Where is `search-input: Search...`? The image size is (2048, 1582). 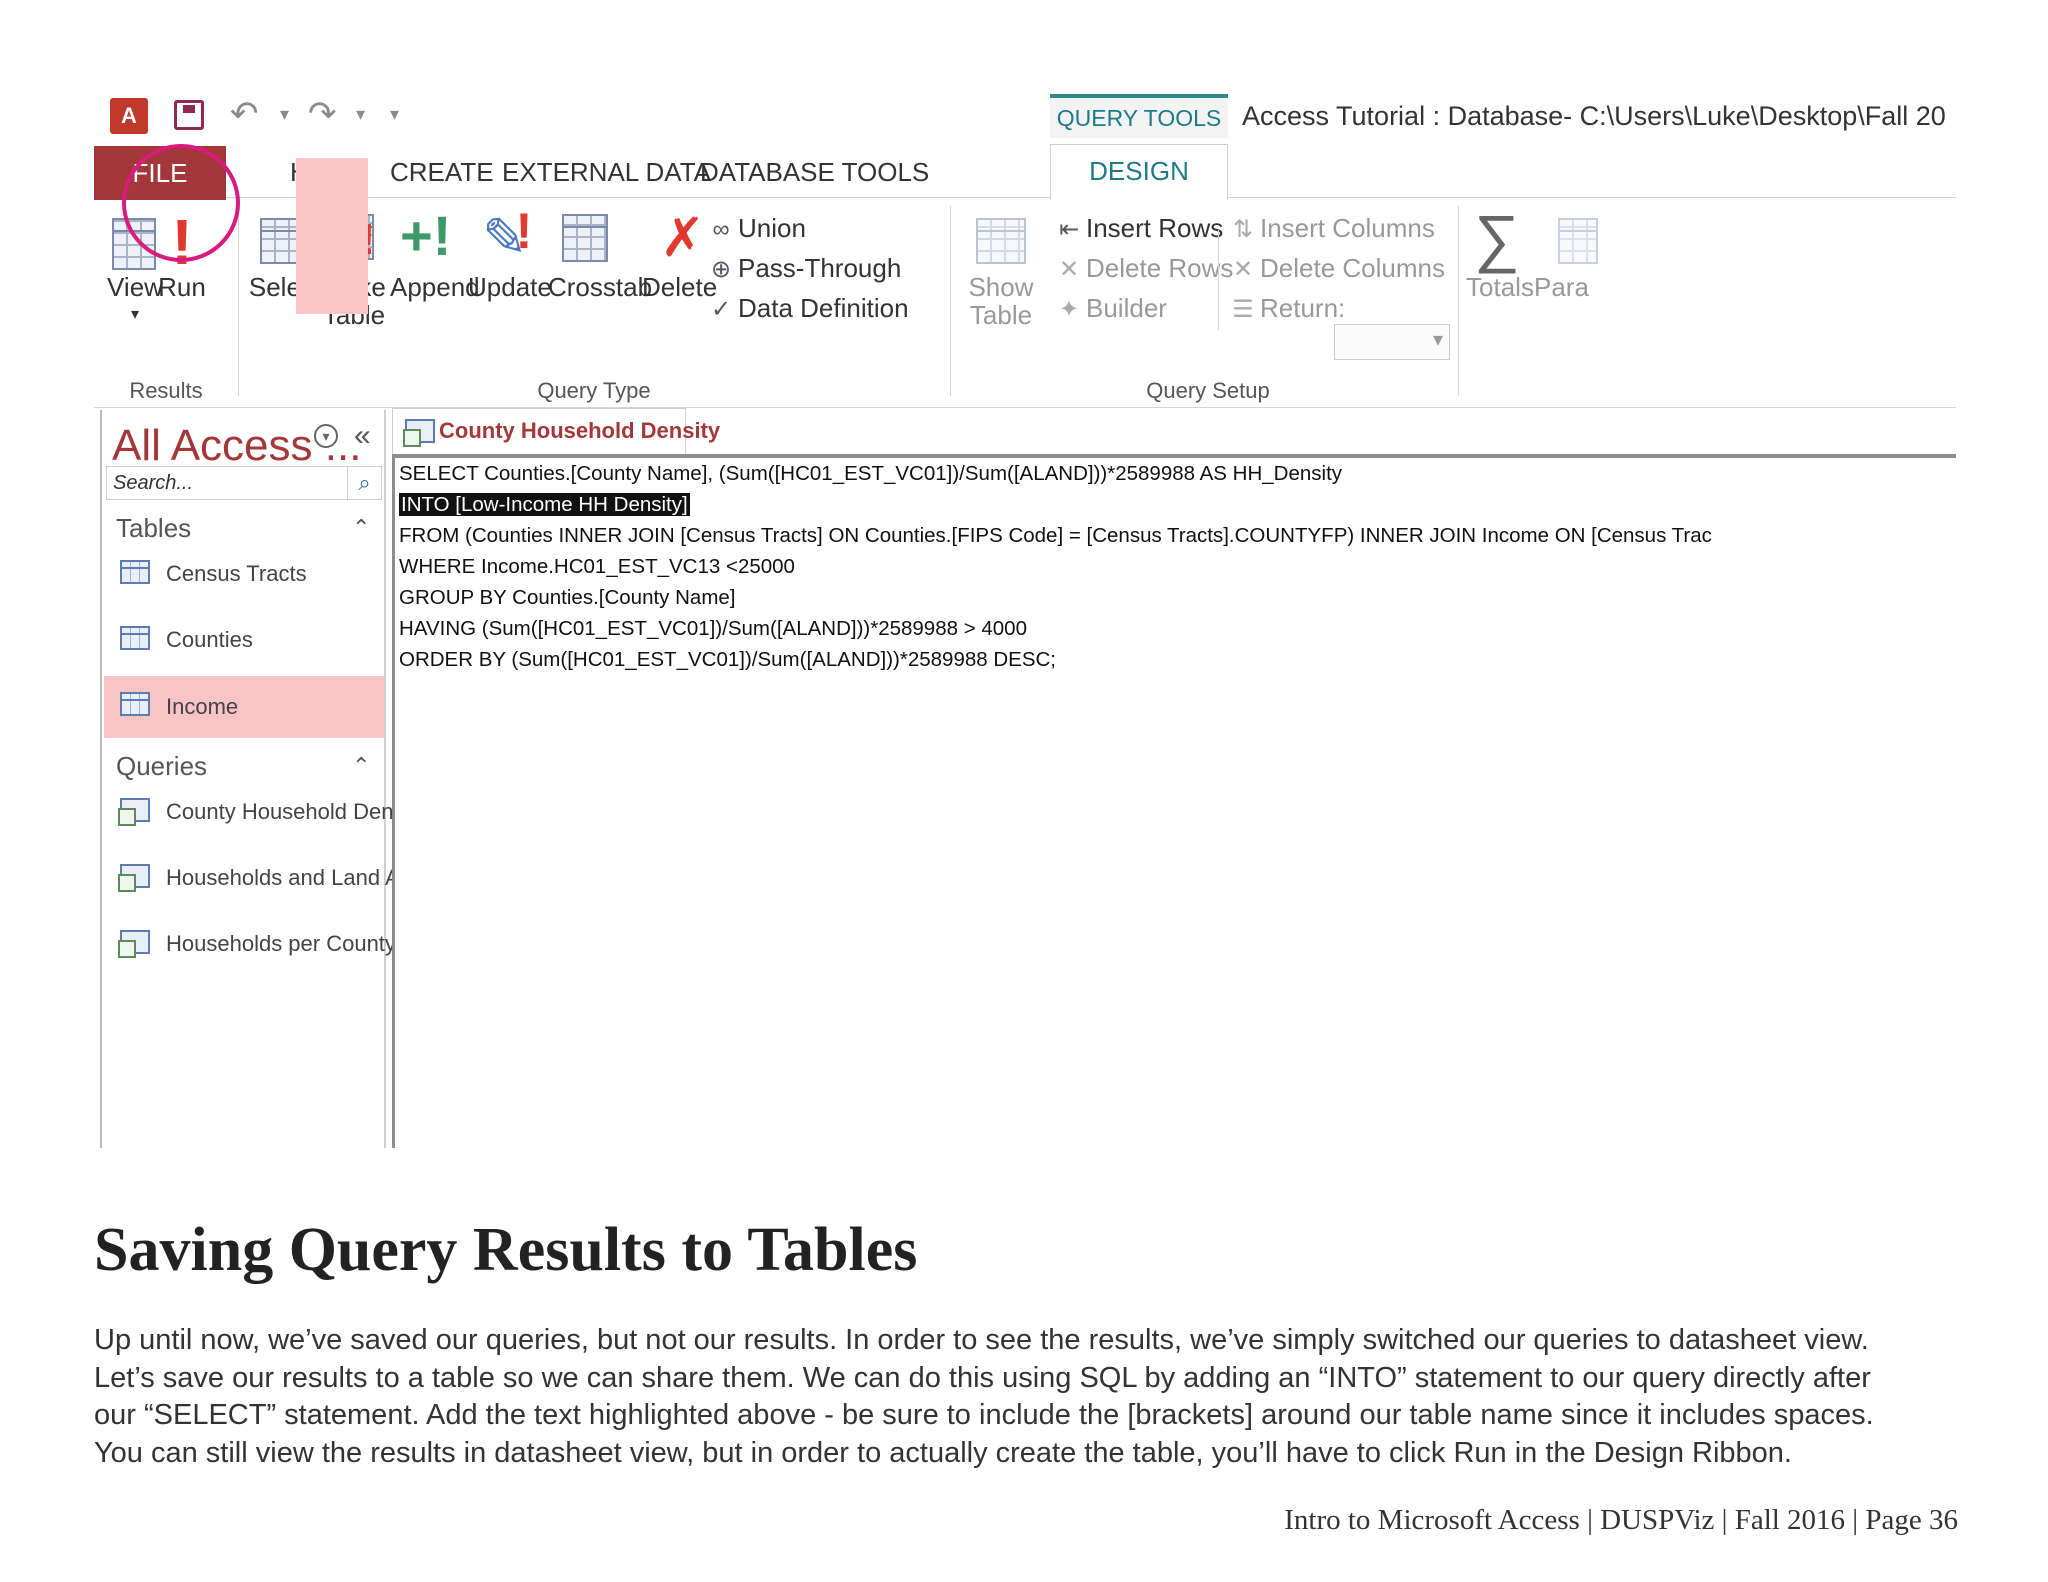 search-input: Search... is located at coordinates (153, 483).